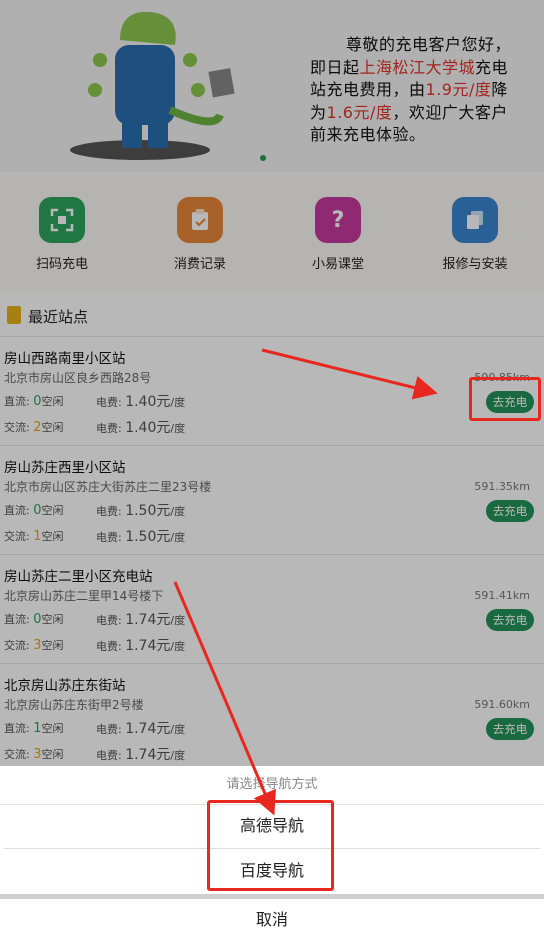 This screenshot has height=941, width=544. What do you see at coordinates (74, 705) in the screenshot?
I see `station-address: 北京房山苏庄东街甲2号楼` at bounding box center [74, 705].